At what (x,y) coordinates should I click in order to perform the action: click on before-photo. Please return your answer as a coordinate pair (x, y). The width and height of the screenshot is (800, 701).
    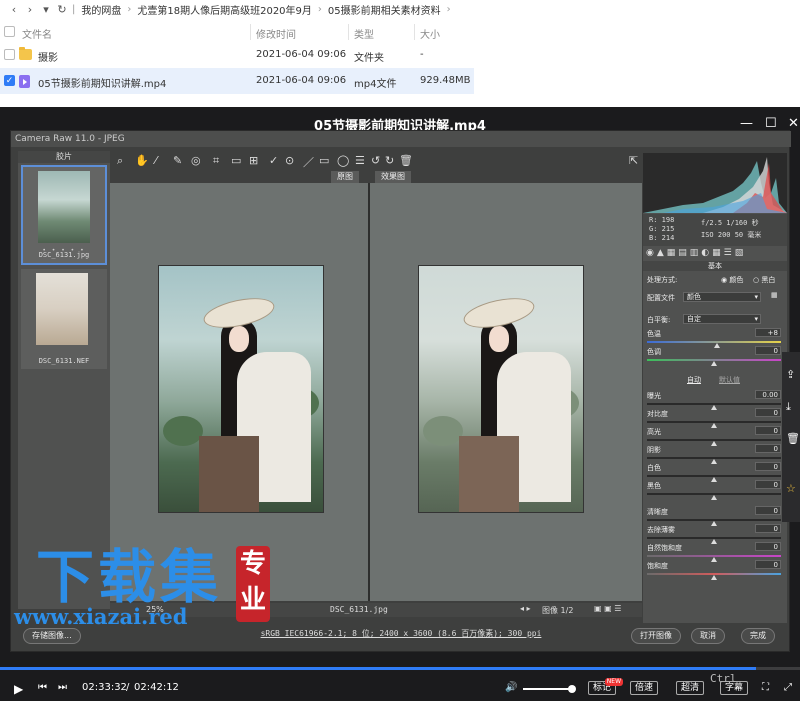
    Looking at the image, I should click on (241, 389).